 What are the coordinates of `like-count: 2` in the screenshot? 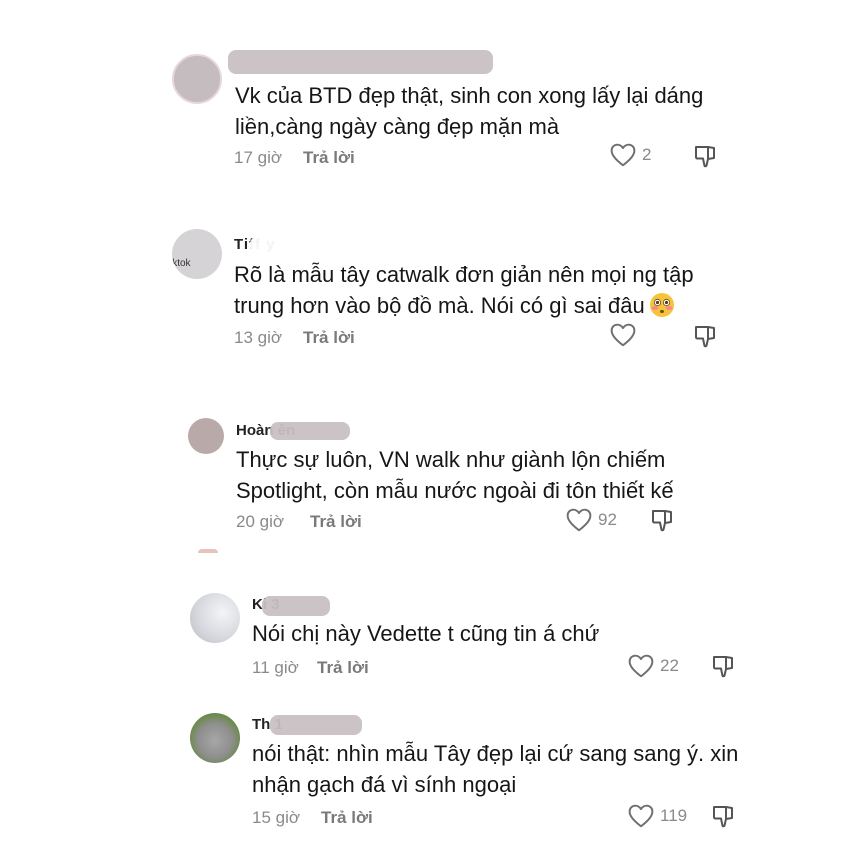 It's located at (647, 154).